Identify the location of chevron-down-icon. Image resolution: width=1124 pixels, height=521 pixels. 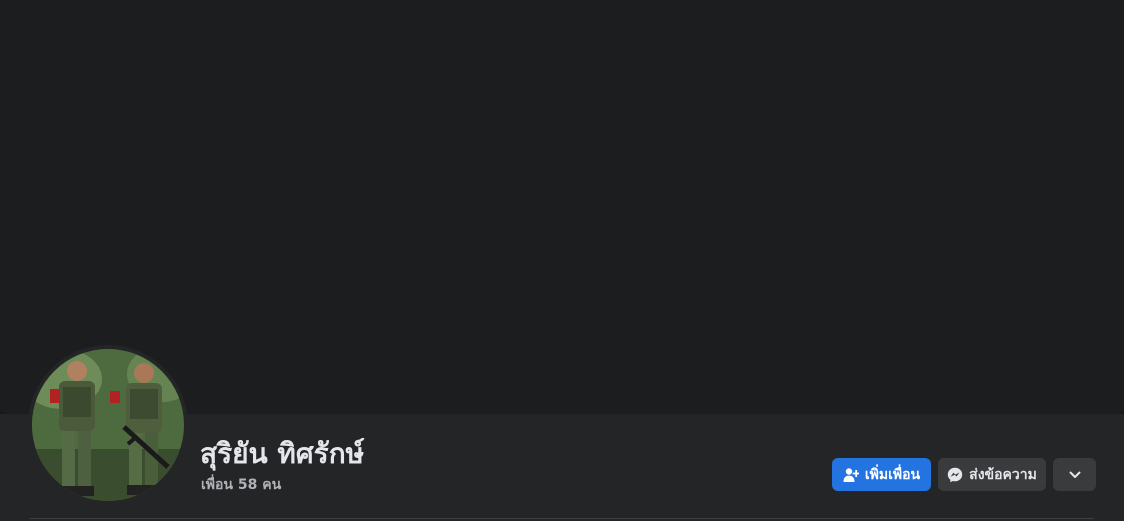
(1075, 475).